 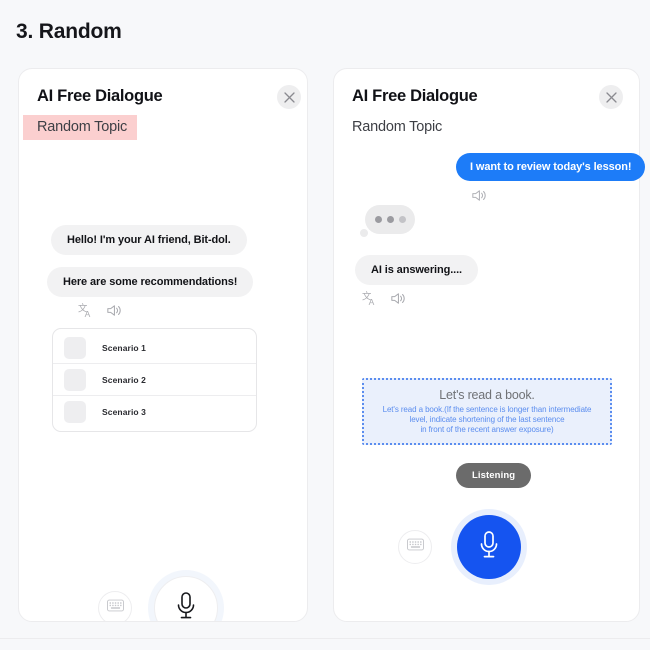 What do you see at coordinates (100, 310) in the screenshot?
I see `message-action-row: 文 A` at bounding box center [100, 310].